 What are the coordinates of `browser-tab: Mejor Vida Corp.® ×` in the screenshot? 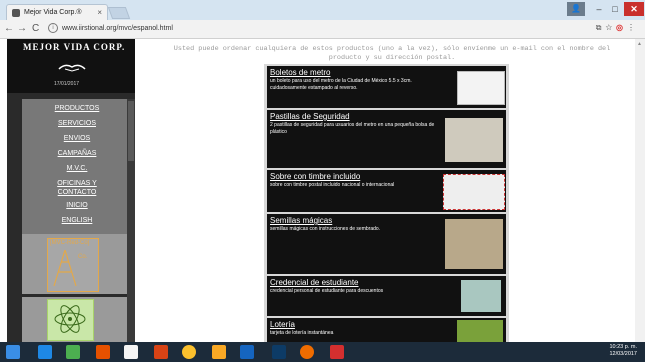 It's located at (57, 12).